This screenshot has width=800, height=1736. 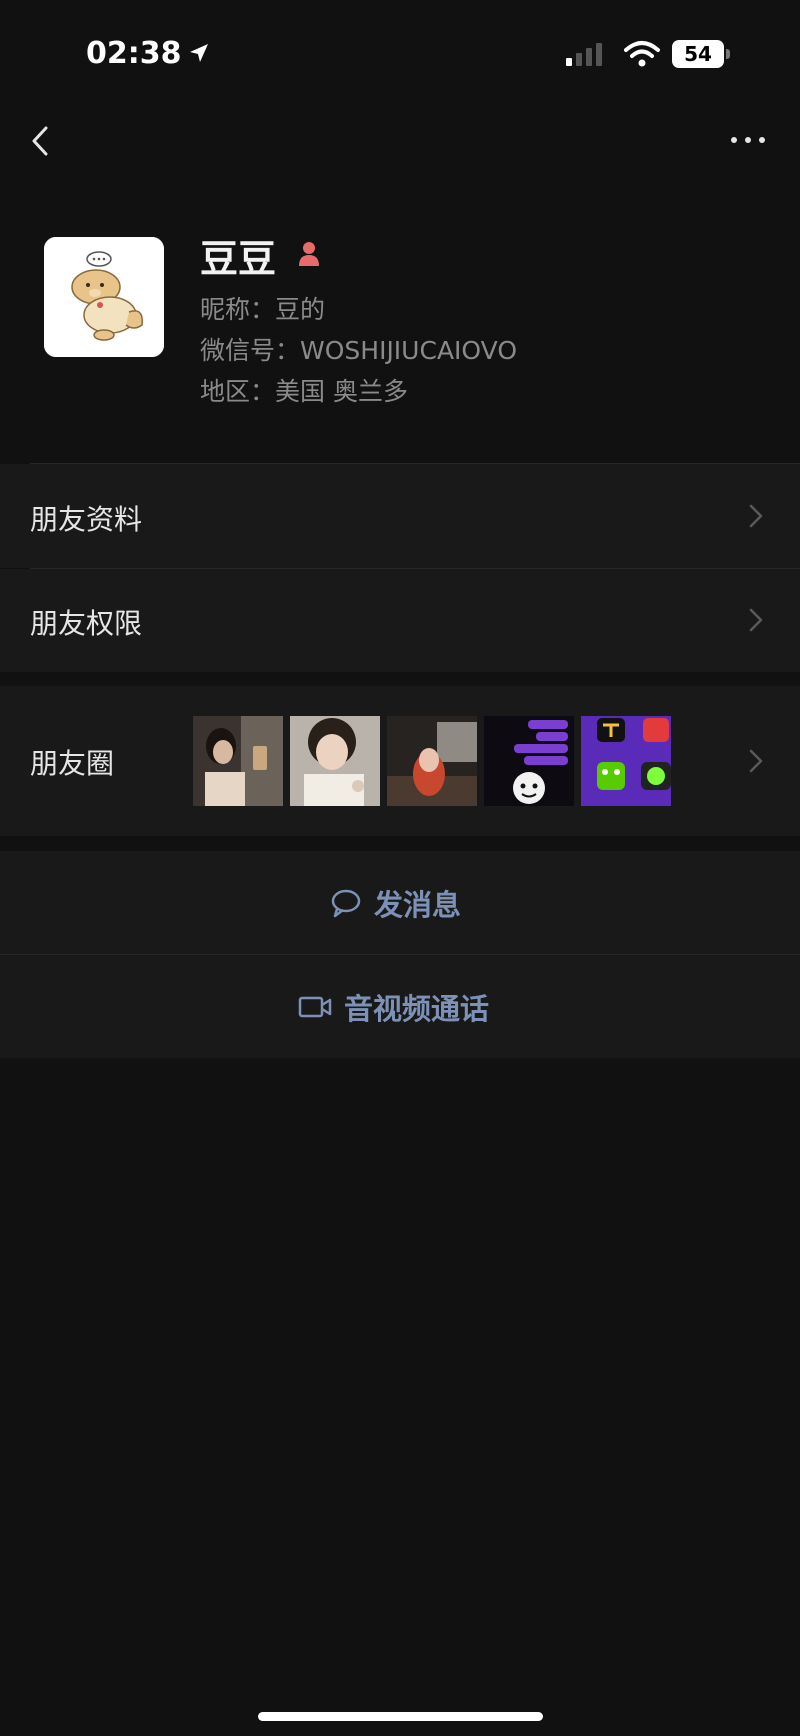 What do you see at coordinates (418, 904) in the screenshot?
I see `send-message-label: 发消息` at bounding box center [418, 904].